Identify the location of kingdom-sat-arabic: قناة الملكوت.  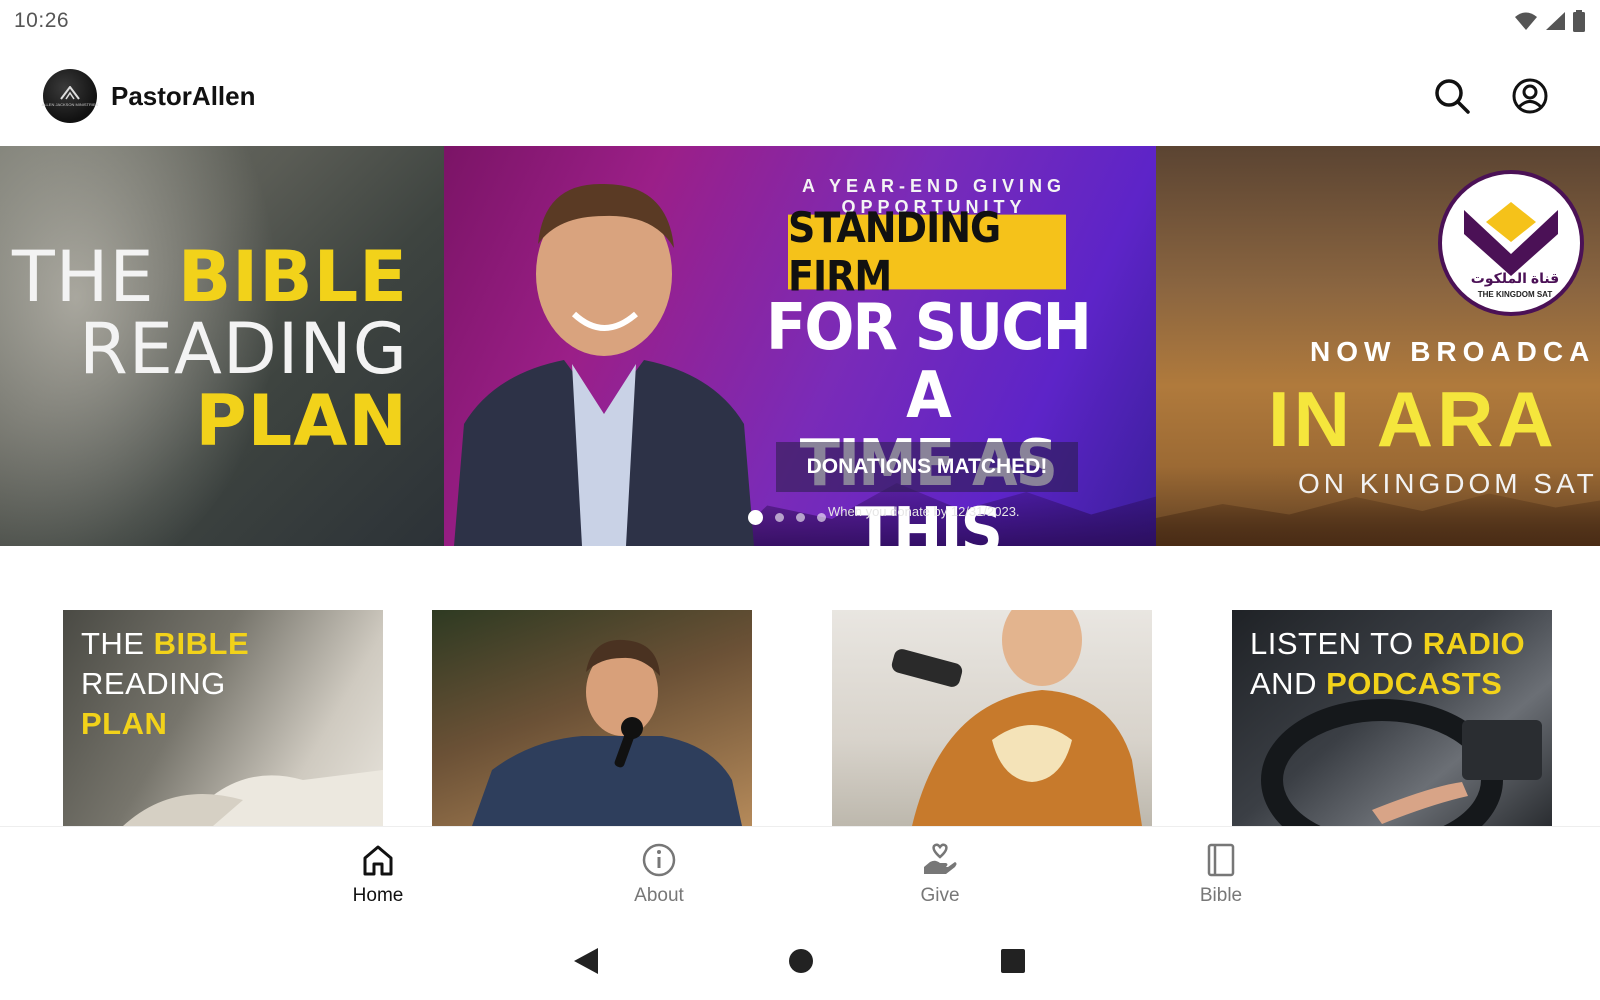
(1515, 278).